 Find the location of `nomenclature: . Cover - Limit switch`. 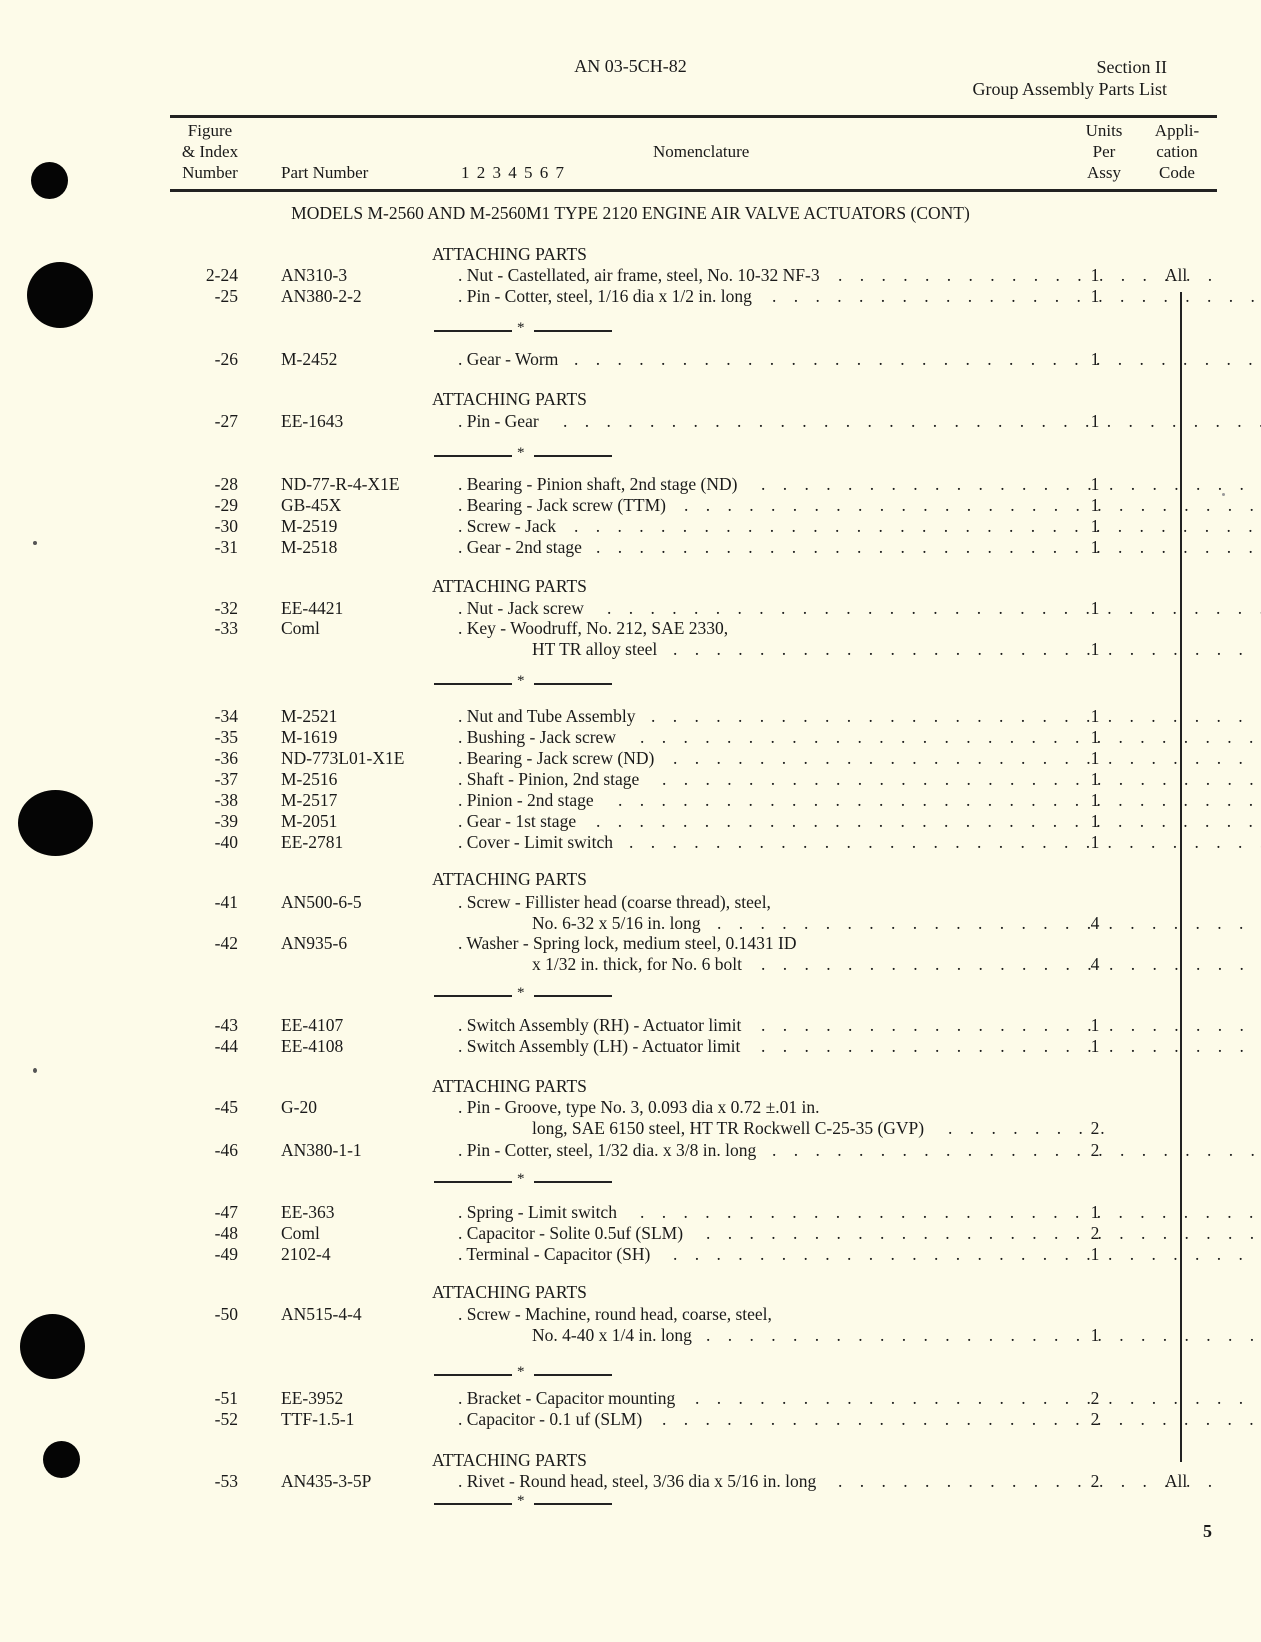

nomenclature: . Cover - Limit switch is located at coordinates (536, 842).